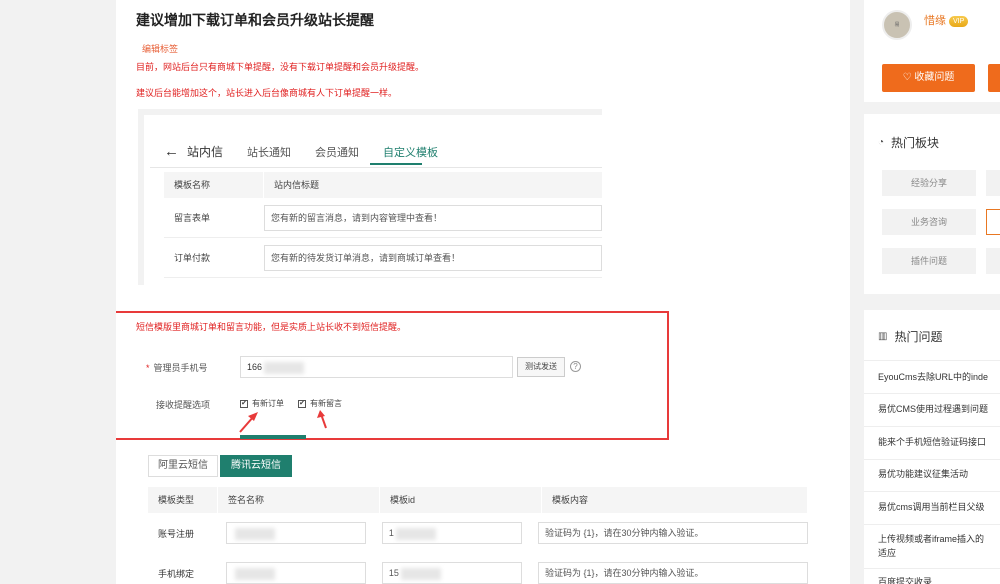 This screenshot has height=584, width=1000. What do you see at coordinates (411, 152) in the screenshot?
I see `tab-custom-template: 自定义模板` at bounding box center [411, 152].